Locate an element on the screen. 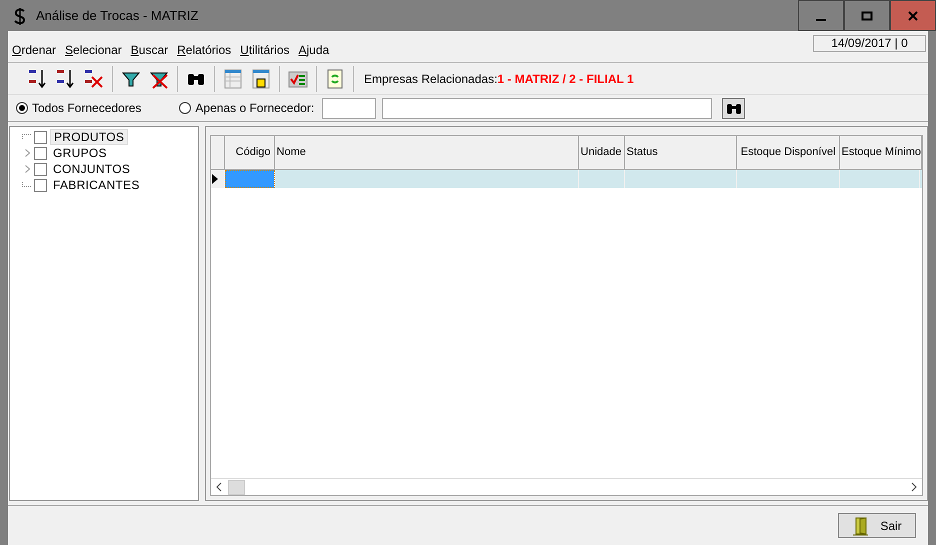 The height and width of the screenshot is (545, 936). maximize-button is located at coordinates (867, 15).